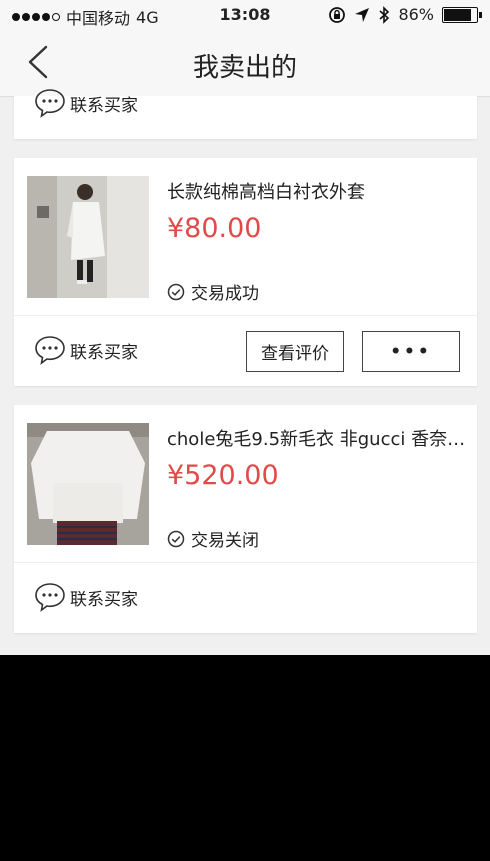  Describe the element at coordinates (225, 541) in the screenshot. I see `order-status-text: 交易关闭` at that location.